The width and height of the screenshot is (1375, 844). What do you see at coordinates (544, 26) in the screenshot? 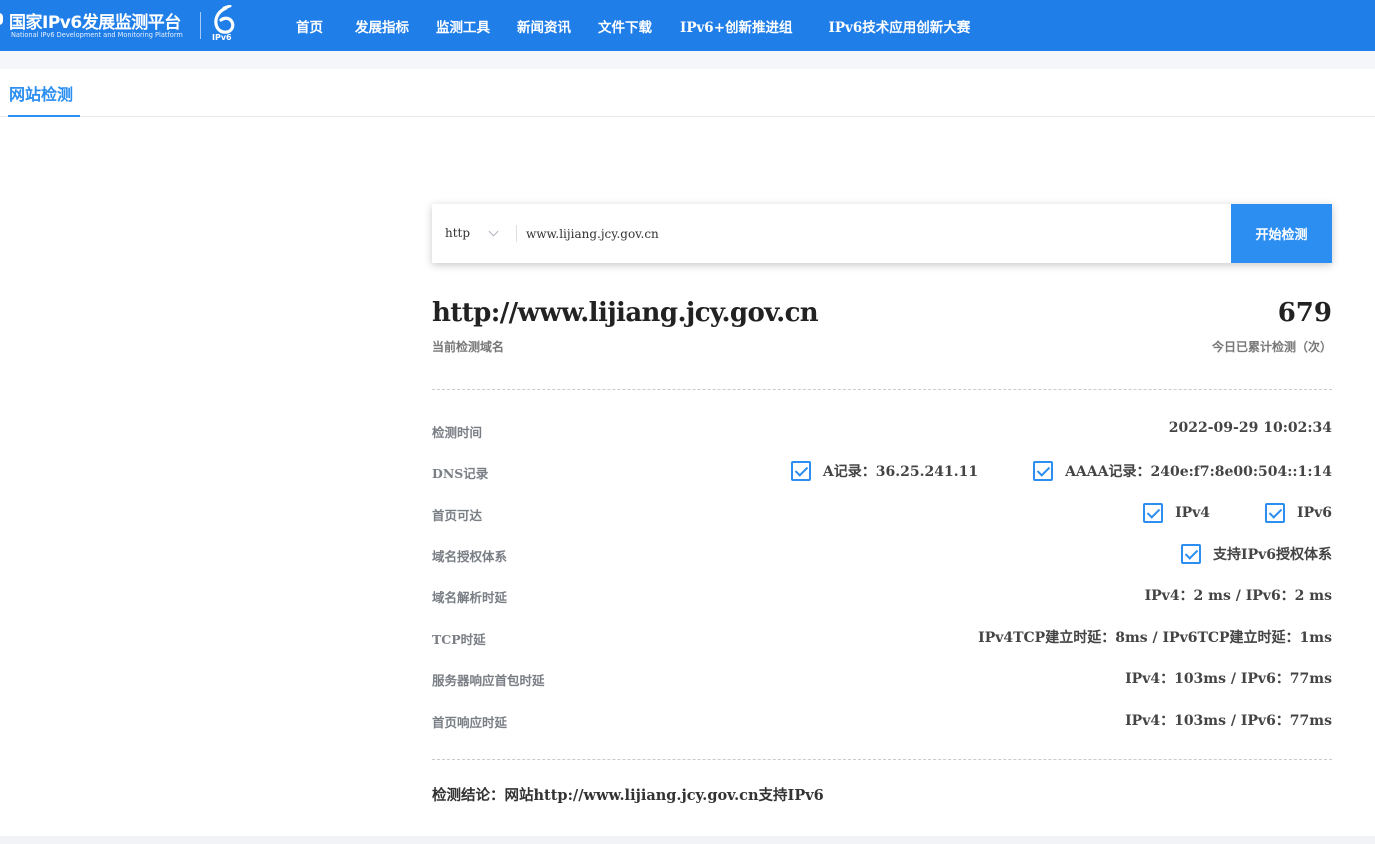
I see `nav-item-news: 新闻资讯` at bounding box center [544, 26].